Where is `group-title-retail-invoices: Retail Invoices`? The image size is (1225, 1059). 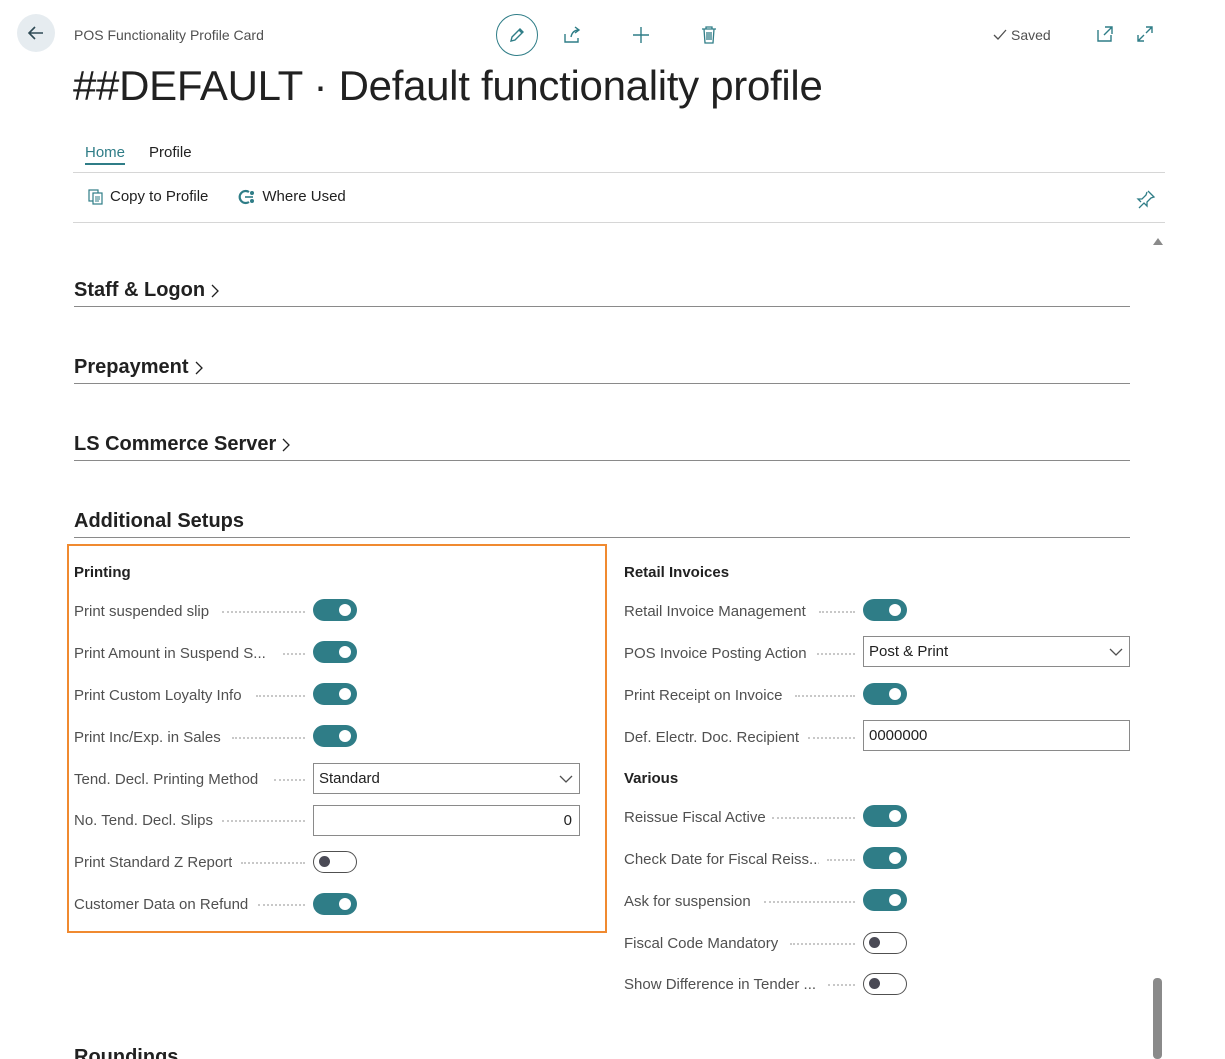
group-title-retail-invoices: Retail Invoices is located at coordinates (677, 572).